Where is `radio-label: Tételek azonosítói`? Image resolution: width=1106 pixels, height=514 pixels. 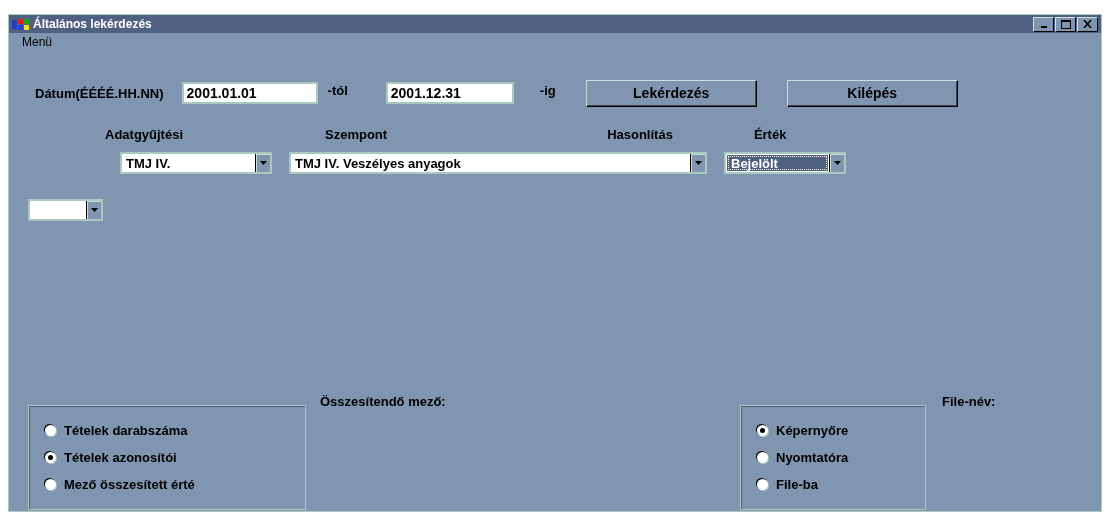 radio-label: Tételek azonosítói is located at coordinates (120, 457).